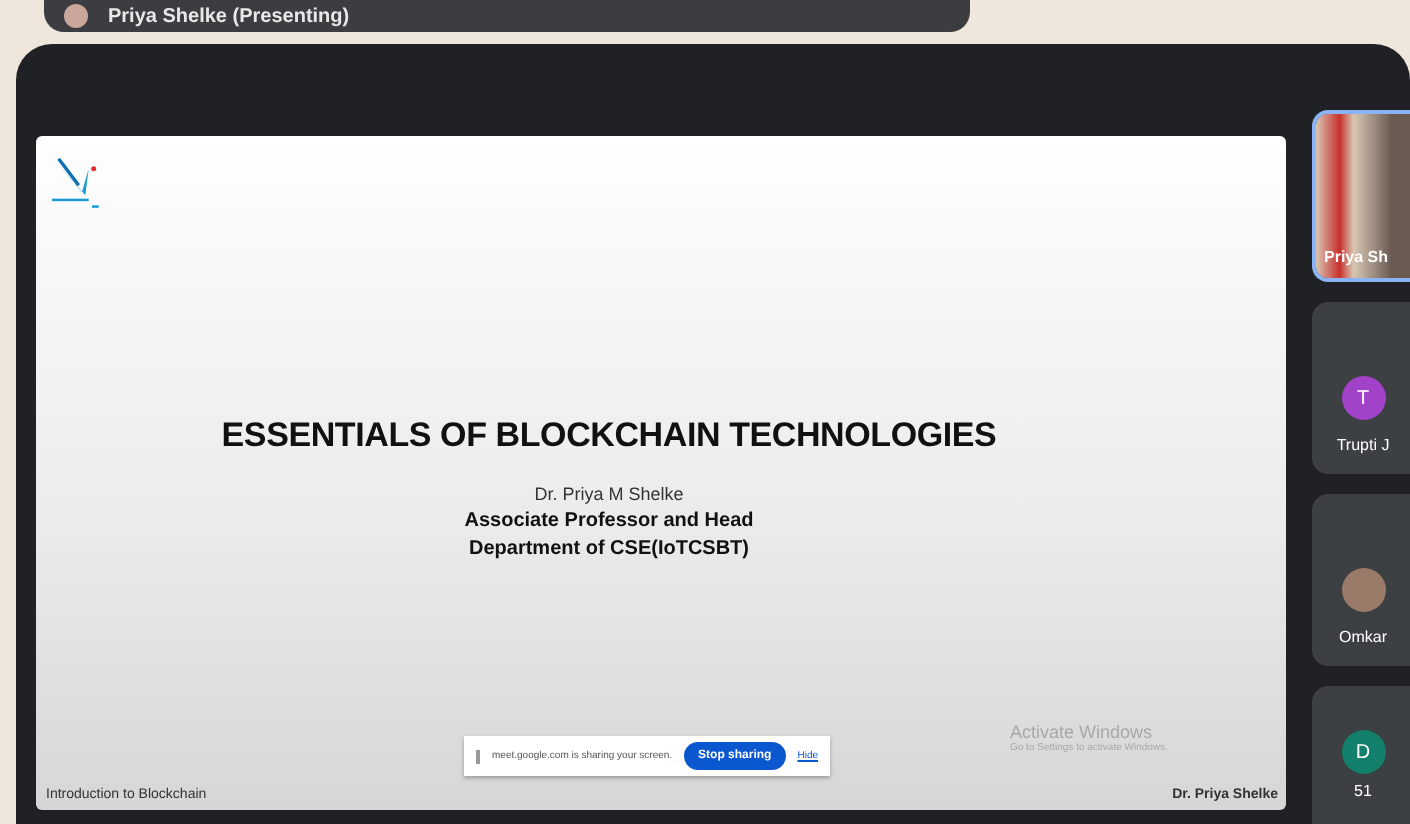 This screenshot has width=1410, height=824. I want to click on slide-title: ESSENTIALS OF BLOCKCHAIN TECHNOLOGIES, so click(609, 436).